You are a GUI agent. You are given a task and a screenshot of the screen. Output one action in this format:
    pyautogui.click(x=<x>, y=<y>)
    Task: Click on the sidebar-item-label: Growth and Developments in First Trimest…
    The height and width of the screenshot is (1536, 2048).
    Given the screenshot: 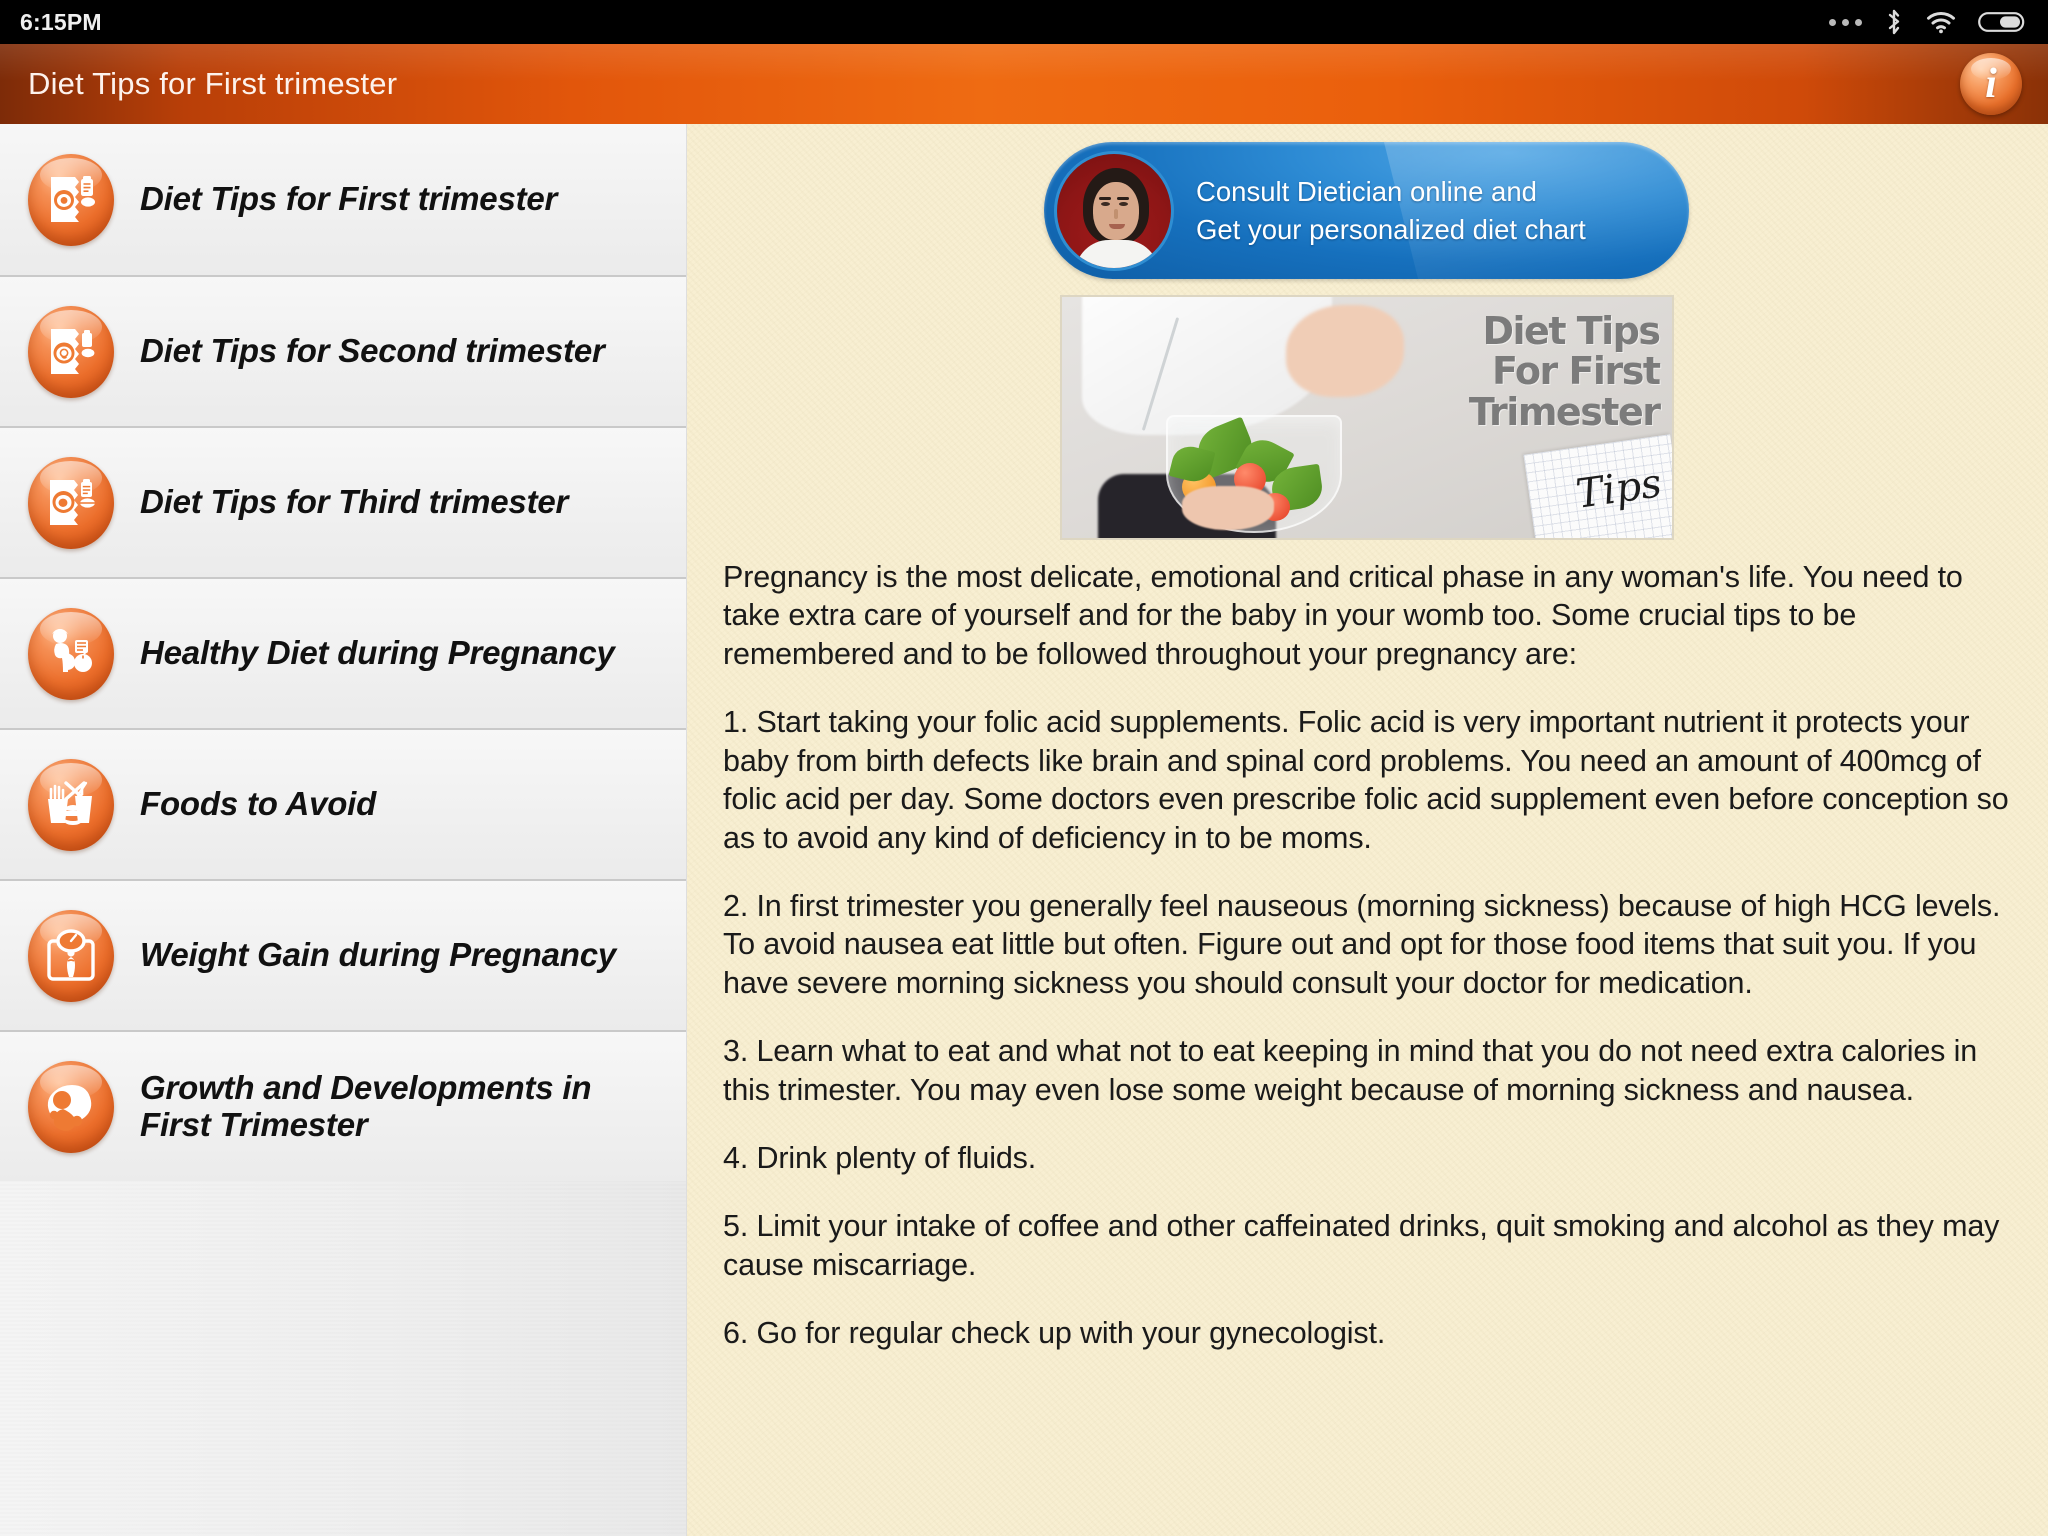 What is the action you would take?
    pyautogui.click(x=366, y=1105)
    